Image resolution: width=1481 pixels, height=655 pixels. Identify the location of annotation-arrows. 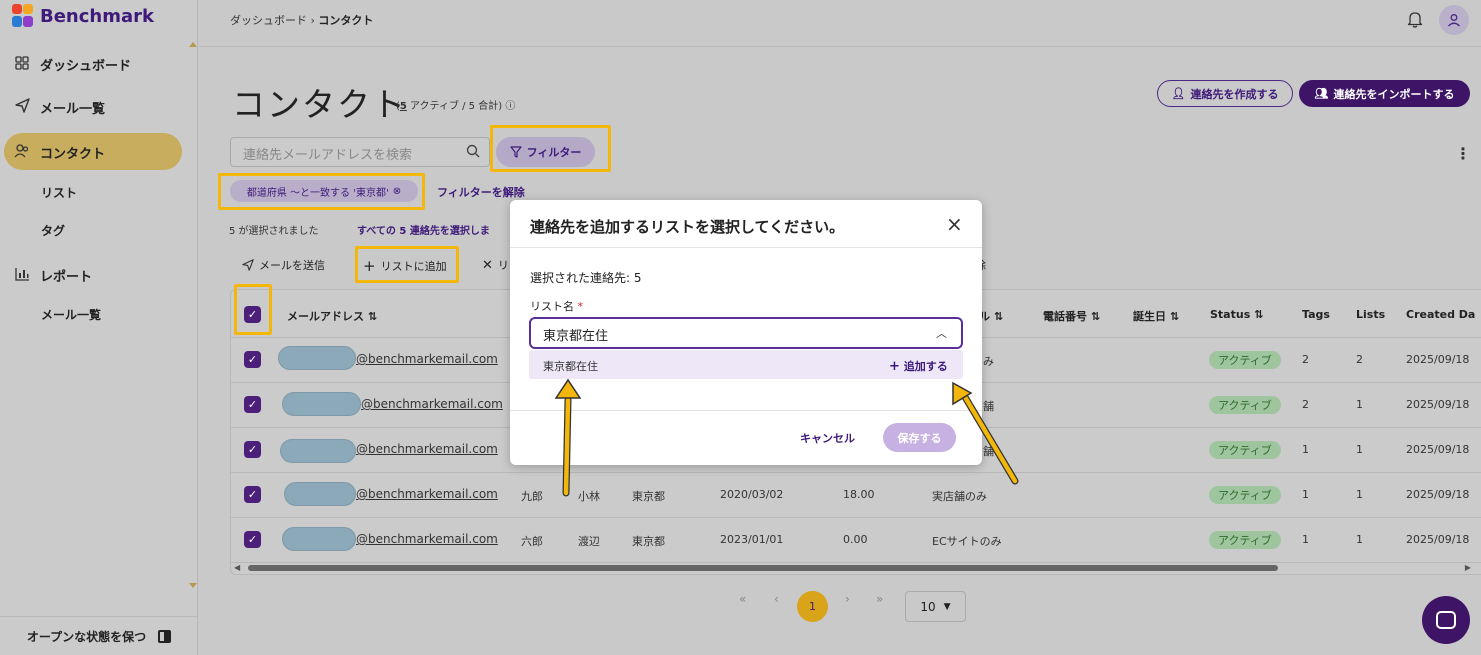
(786, 437).